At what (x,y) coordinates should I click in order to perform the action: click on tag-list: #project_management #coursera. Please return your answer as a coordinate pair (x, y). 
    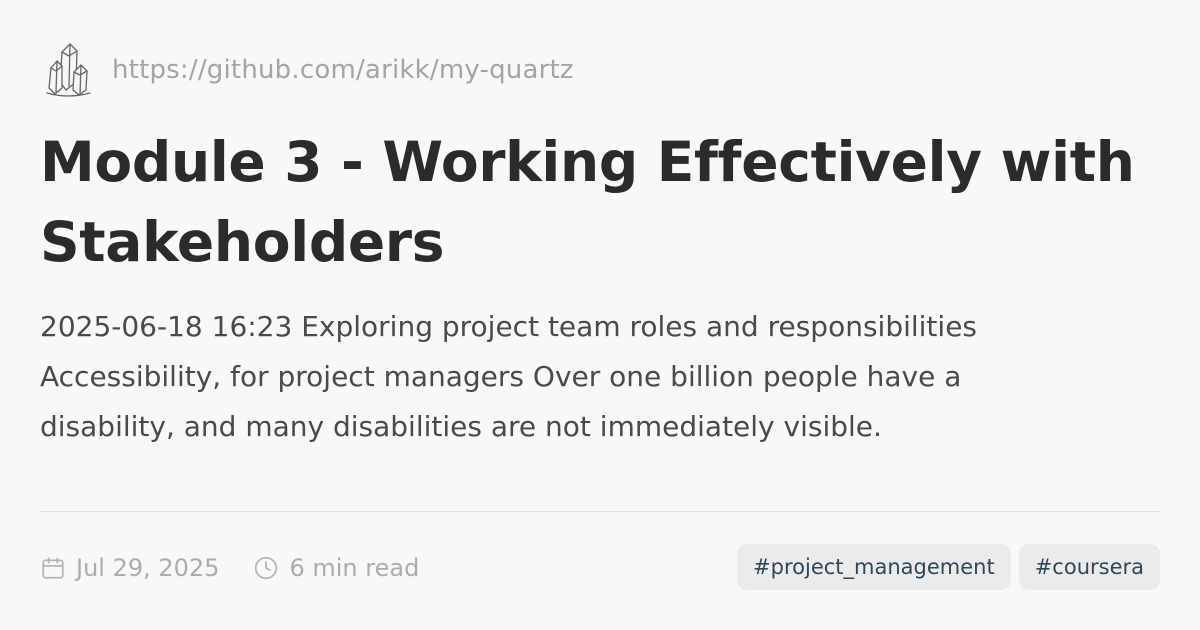
    Looking at the image, I should click on (948, 567).